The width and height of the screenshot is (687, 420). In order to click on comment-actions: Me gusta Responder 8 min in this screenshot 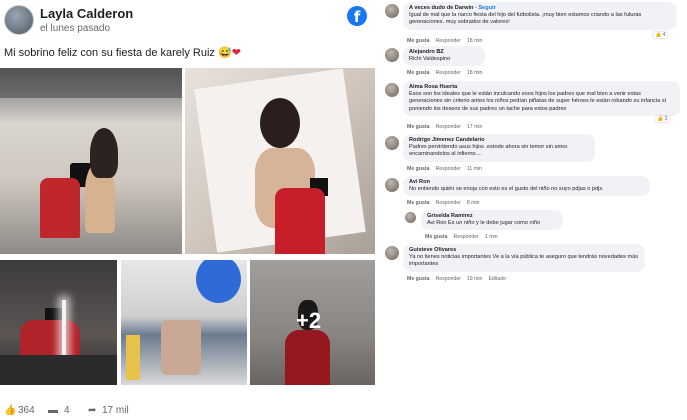, I will do `click(443, 203)`.